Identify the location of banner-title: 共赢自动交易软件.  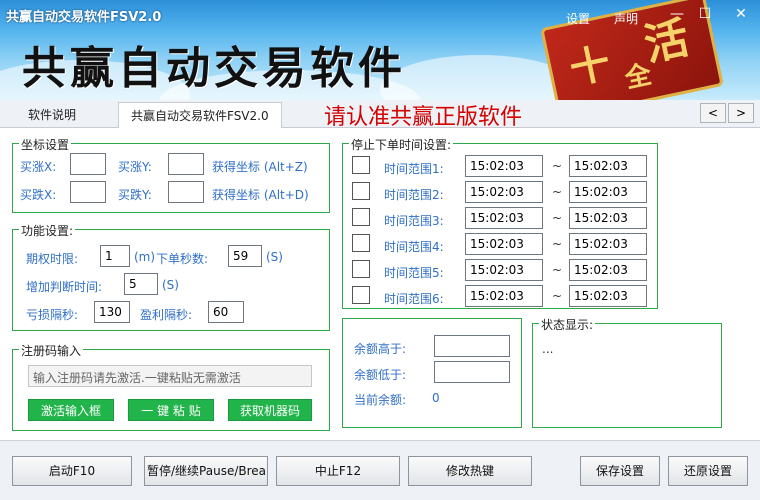
(214, 68).